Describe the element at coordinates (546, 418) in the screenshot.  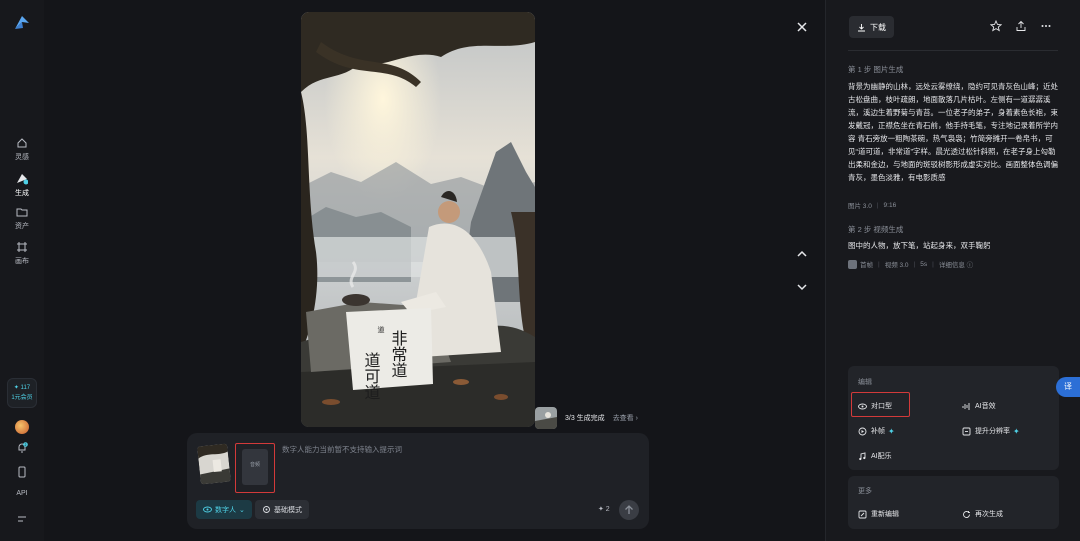
I see `result-thumbnail` at that location.